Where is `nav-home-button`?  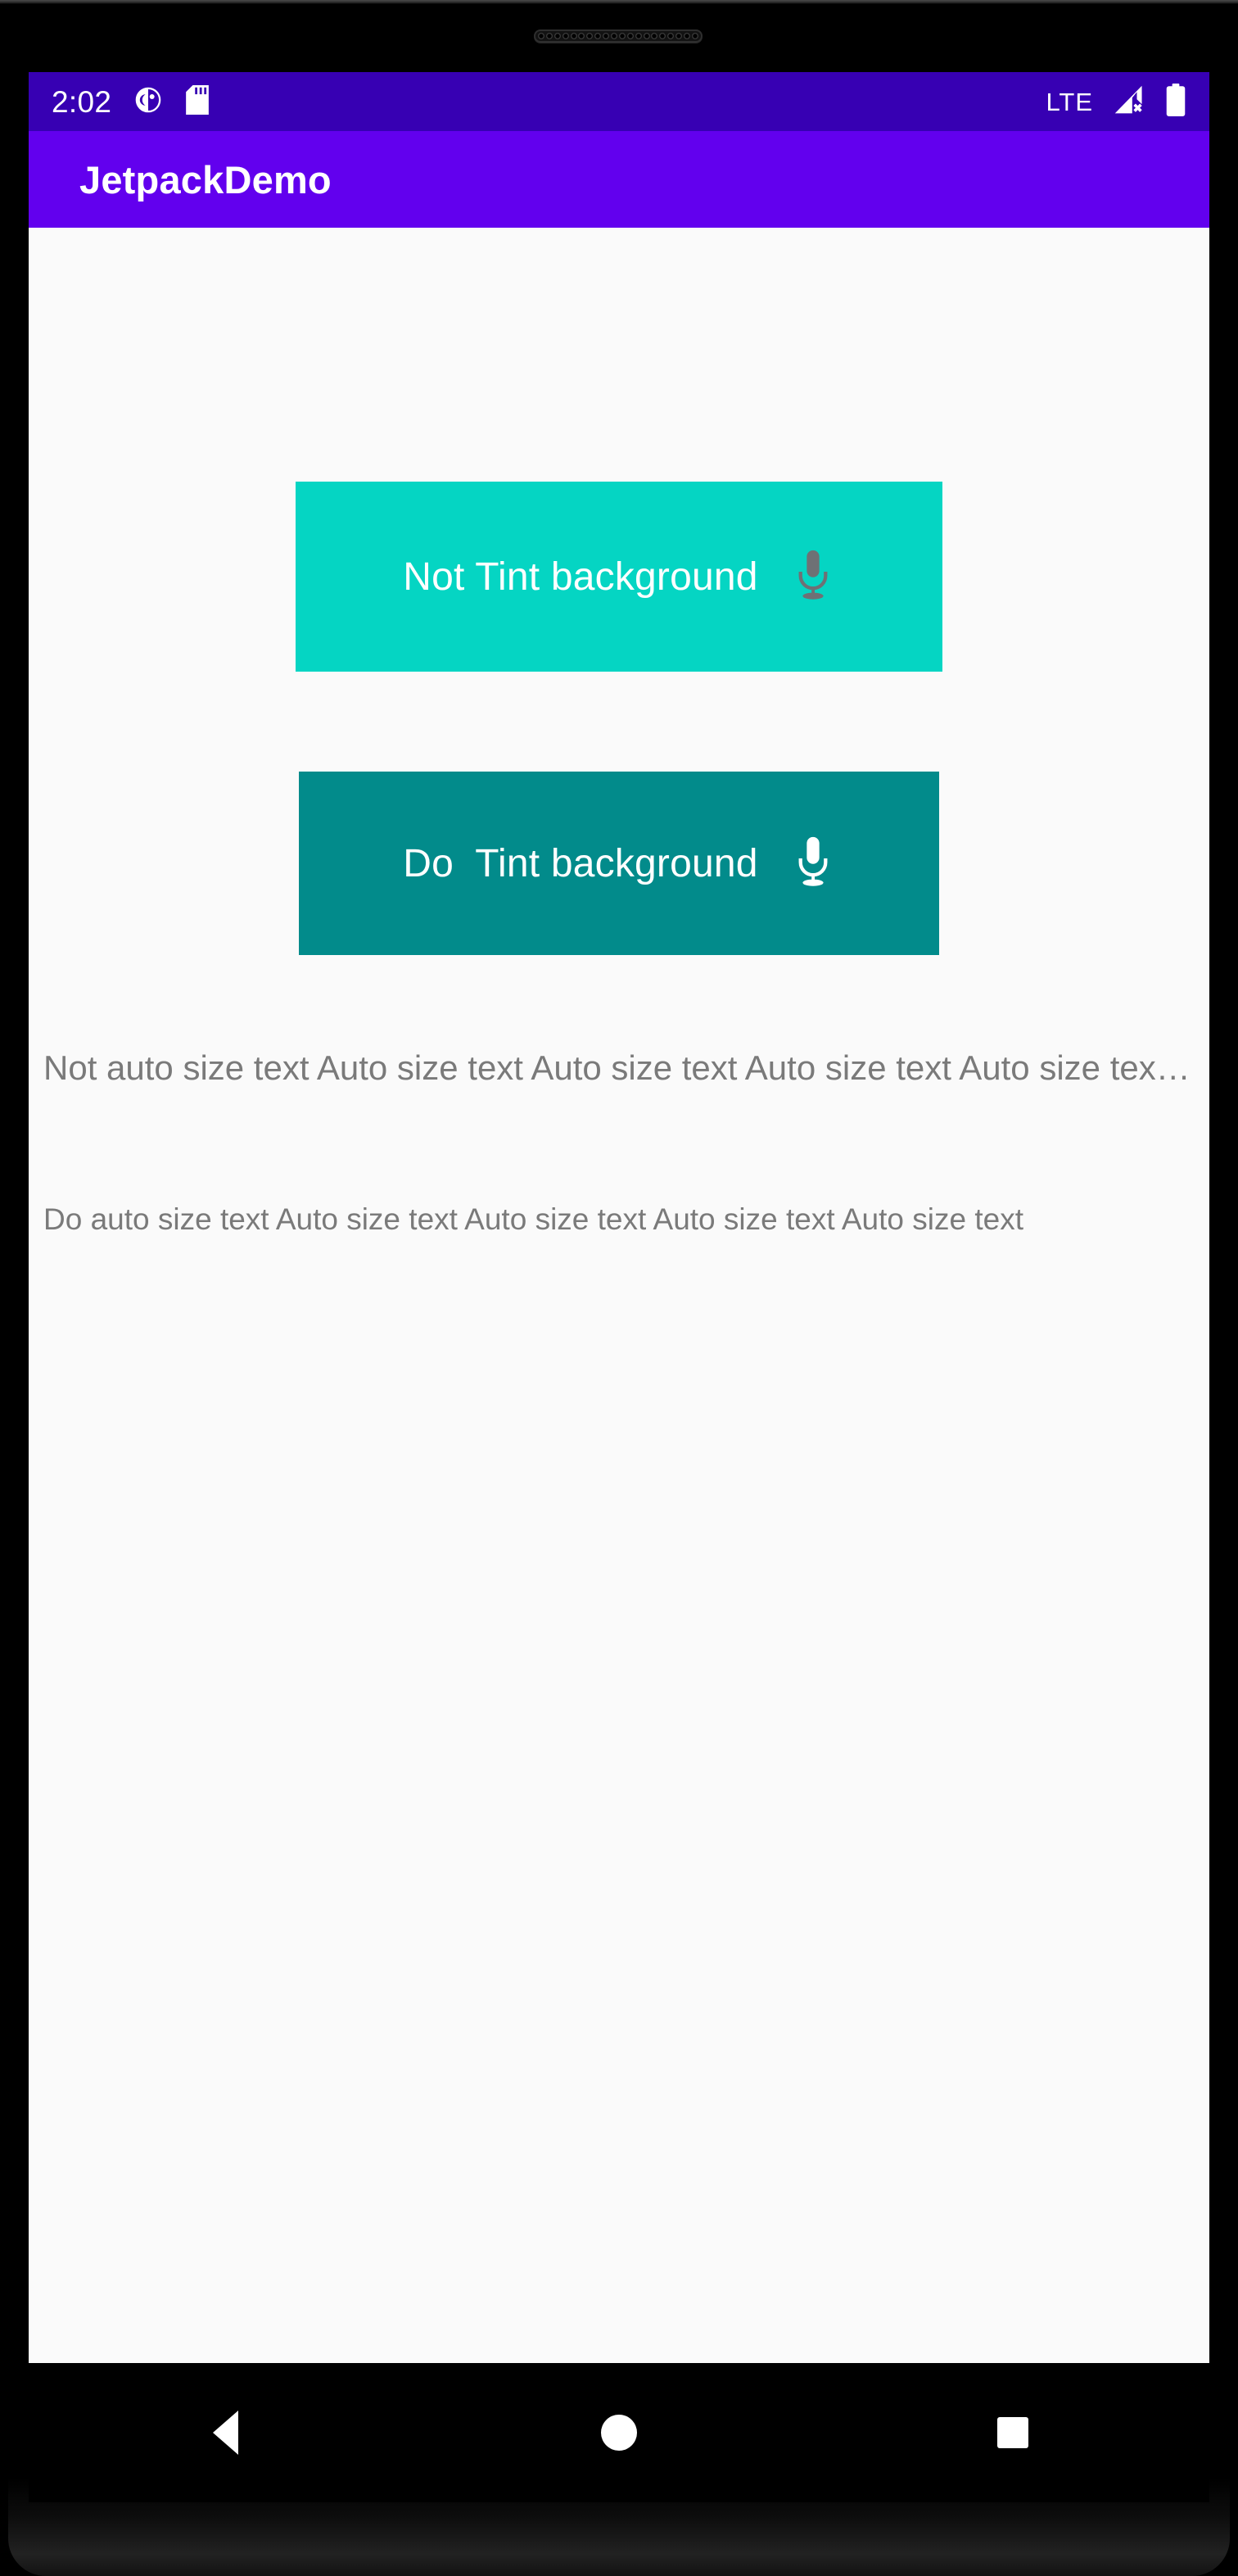 nav-home-button is located at coordinates (619, 2433).